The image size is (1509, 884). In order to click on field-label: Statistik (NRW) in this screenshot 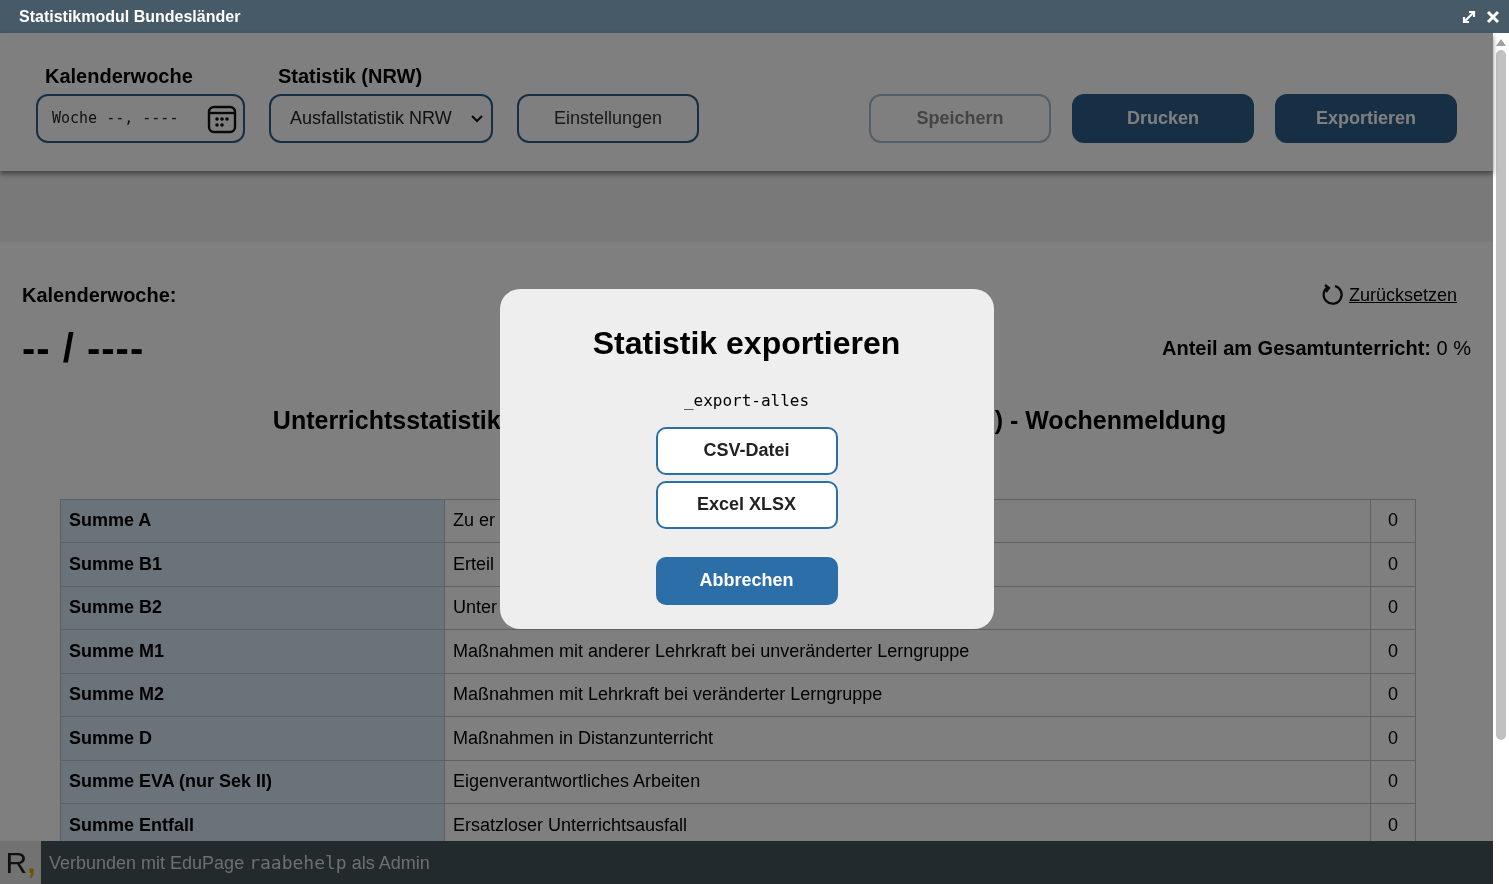, I will do `click(351, 76)`.